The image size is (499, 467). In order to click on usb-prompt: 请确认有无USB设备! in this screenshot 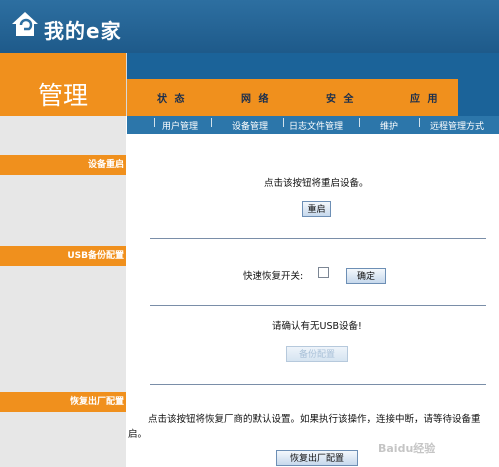, I will do `click(317, 326)`.